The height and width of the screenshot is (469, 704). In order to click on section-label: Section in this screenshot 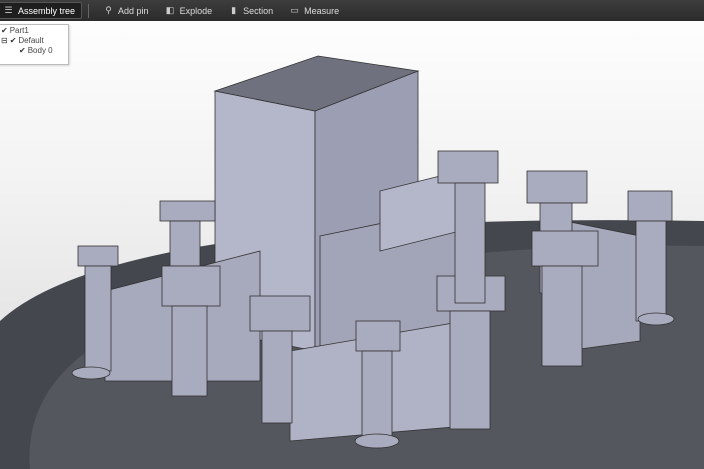, I will do `click(258, 10)`.